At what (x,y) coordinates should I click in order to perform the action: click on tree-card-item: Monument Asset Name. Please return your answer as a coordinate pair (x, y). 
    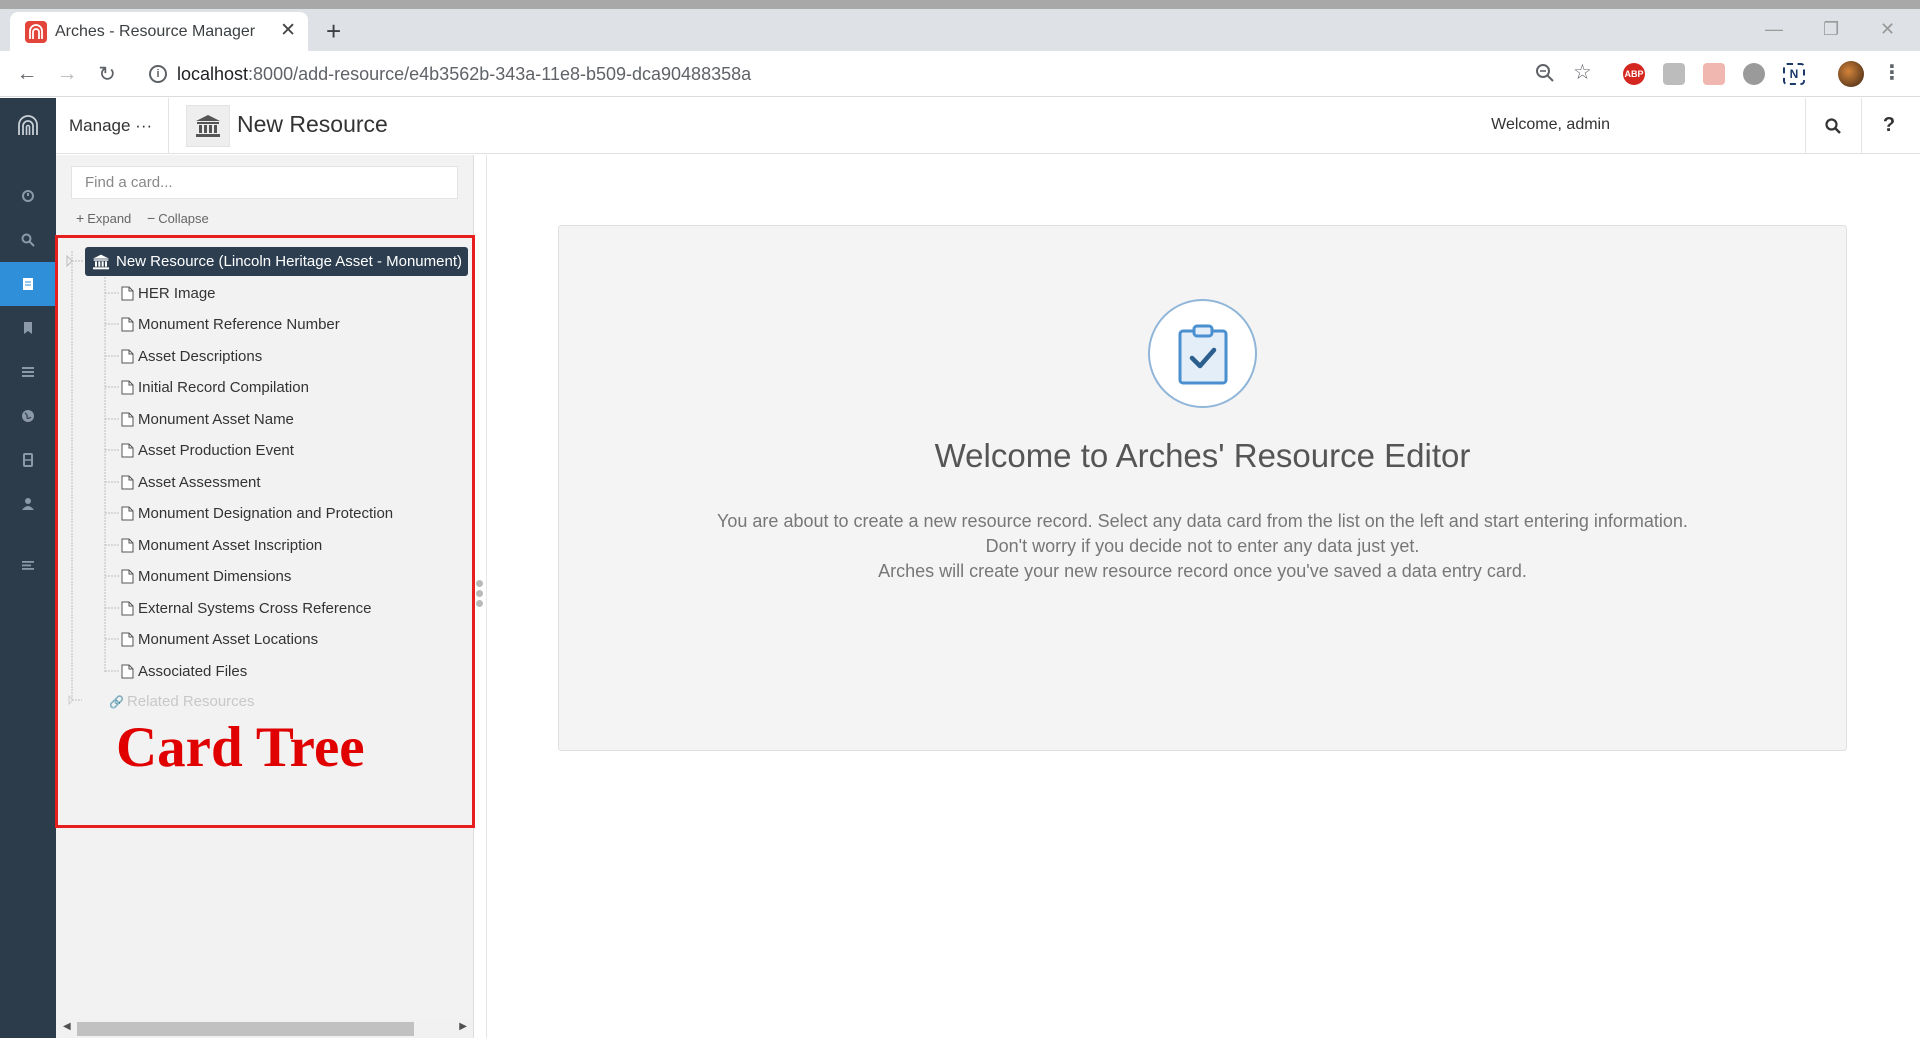
    Looking at the image, I should click on (207, 419).